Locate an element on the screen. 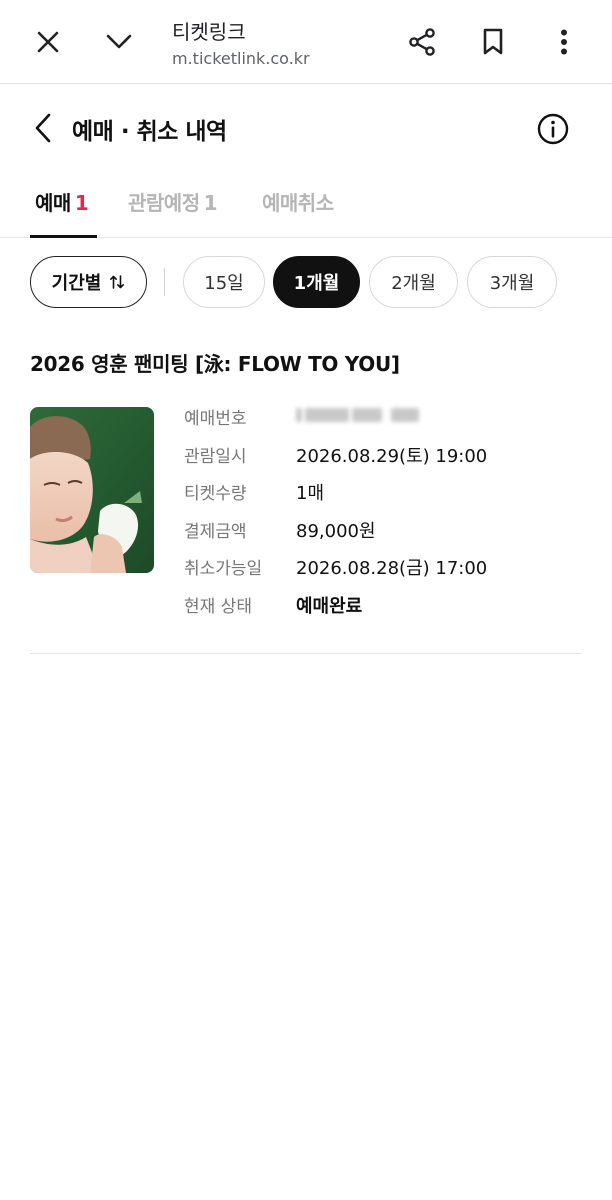 Image resolution: width=612 pixels, height=1200 pixels. detail-label: 결제금액 is located at coordinates (215, 531).